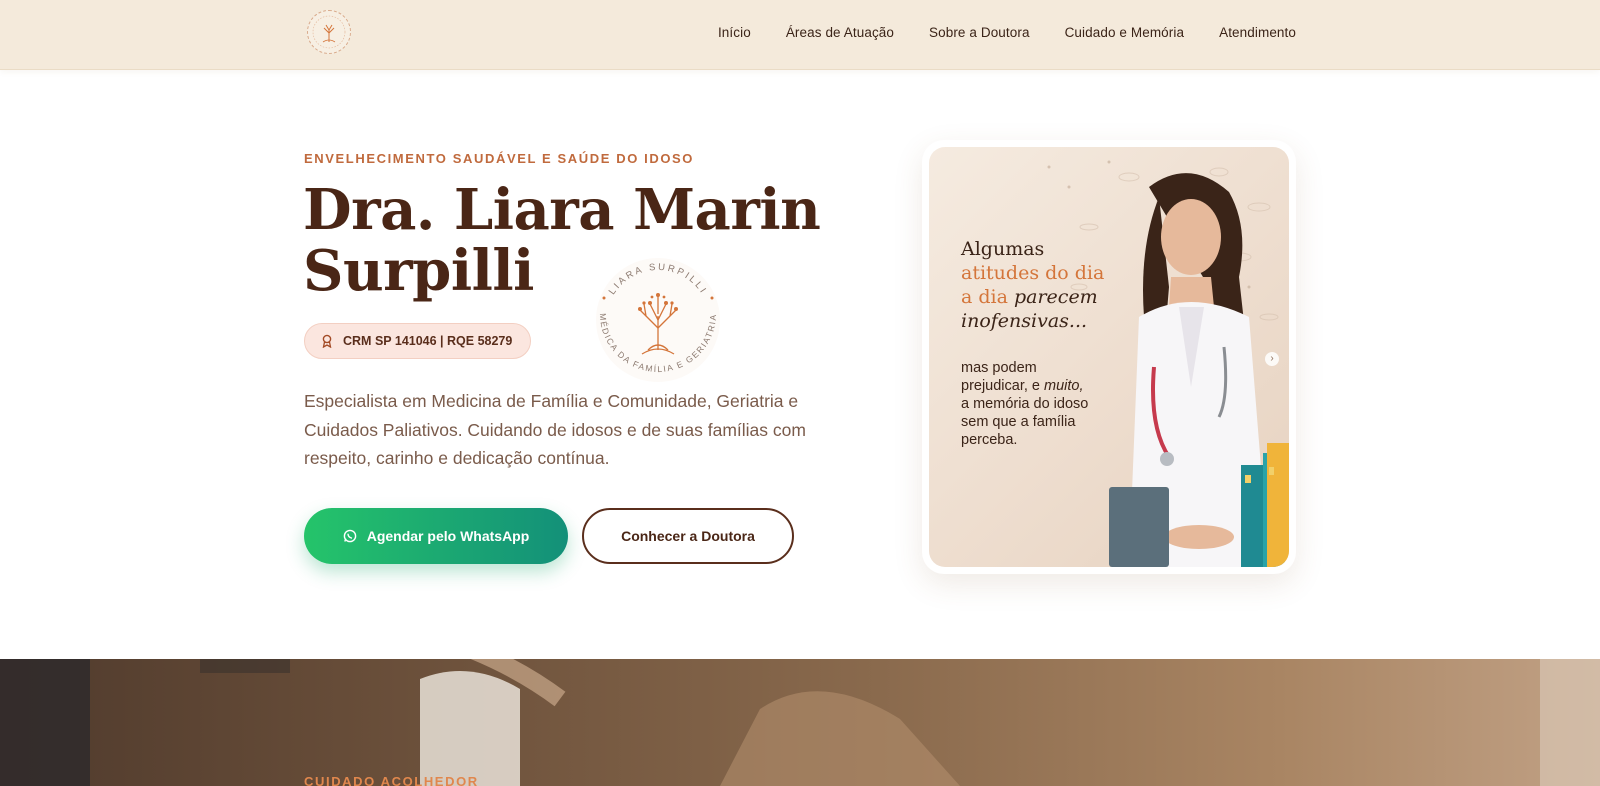 The height and width of the screenshot is (786, 1600). I want to click on care-section-eyebrow: CUIDADO ACOLHEDOR, so click(391, 780).